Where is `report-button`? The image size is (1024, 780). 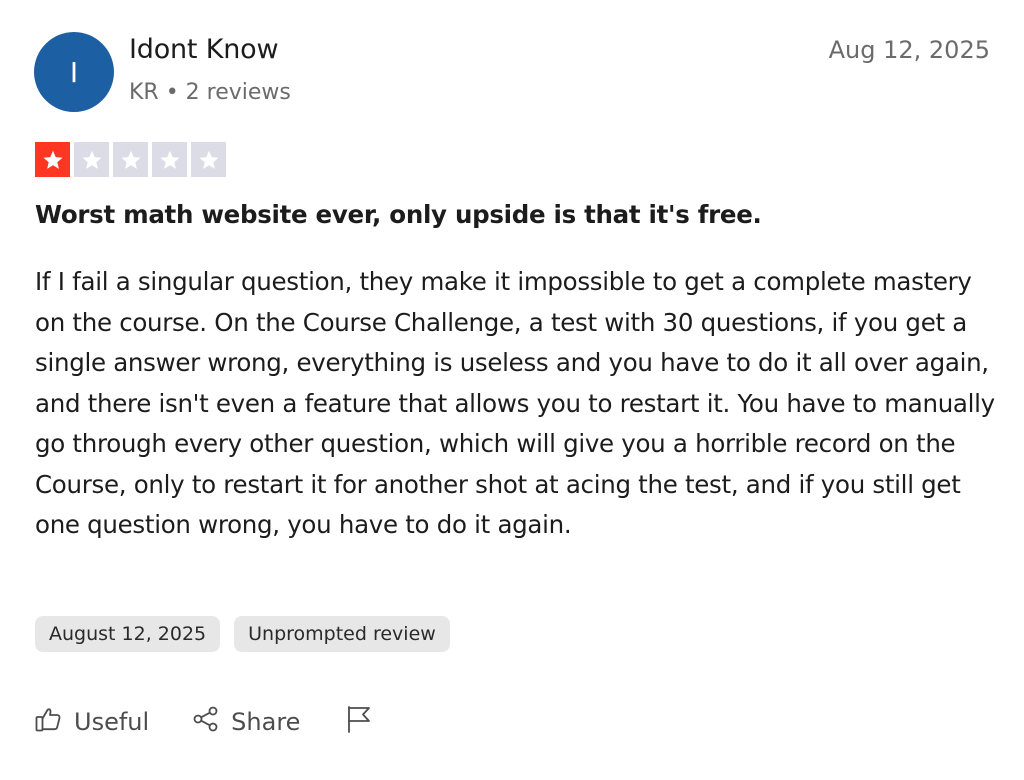
report-button is located at coordinates (359, 722).